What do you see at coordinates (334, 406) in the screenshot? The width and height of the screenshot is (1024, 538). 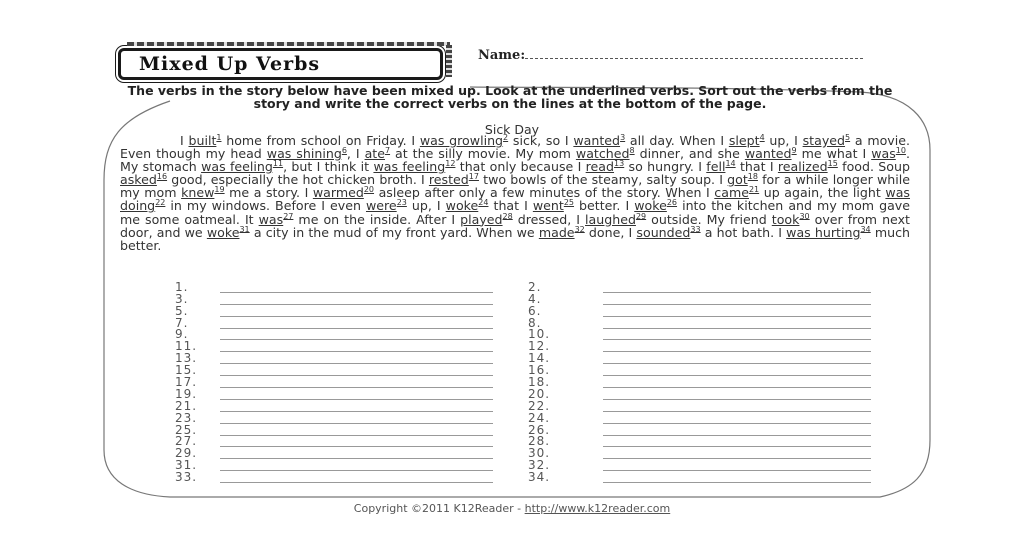 I see `answer-row: 21.` at bounding box center [334, 406].